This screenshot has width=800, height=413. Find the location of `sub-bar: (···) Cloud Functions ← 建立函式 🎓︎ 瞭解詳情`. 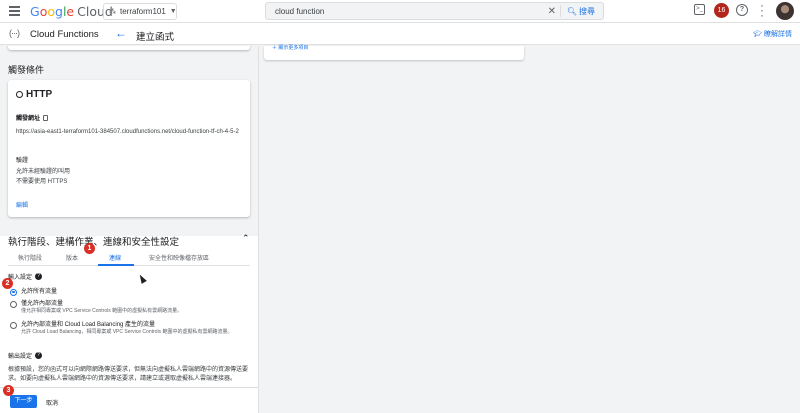

sub-bar: (···) Cloud Functions ← 建立函式 🎓︎ 瞭解詳情 is located at coordinates (400, 34).